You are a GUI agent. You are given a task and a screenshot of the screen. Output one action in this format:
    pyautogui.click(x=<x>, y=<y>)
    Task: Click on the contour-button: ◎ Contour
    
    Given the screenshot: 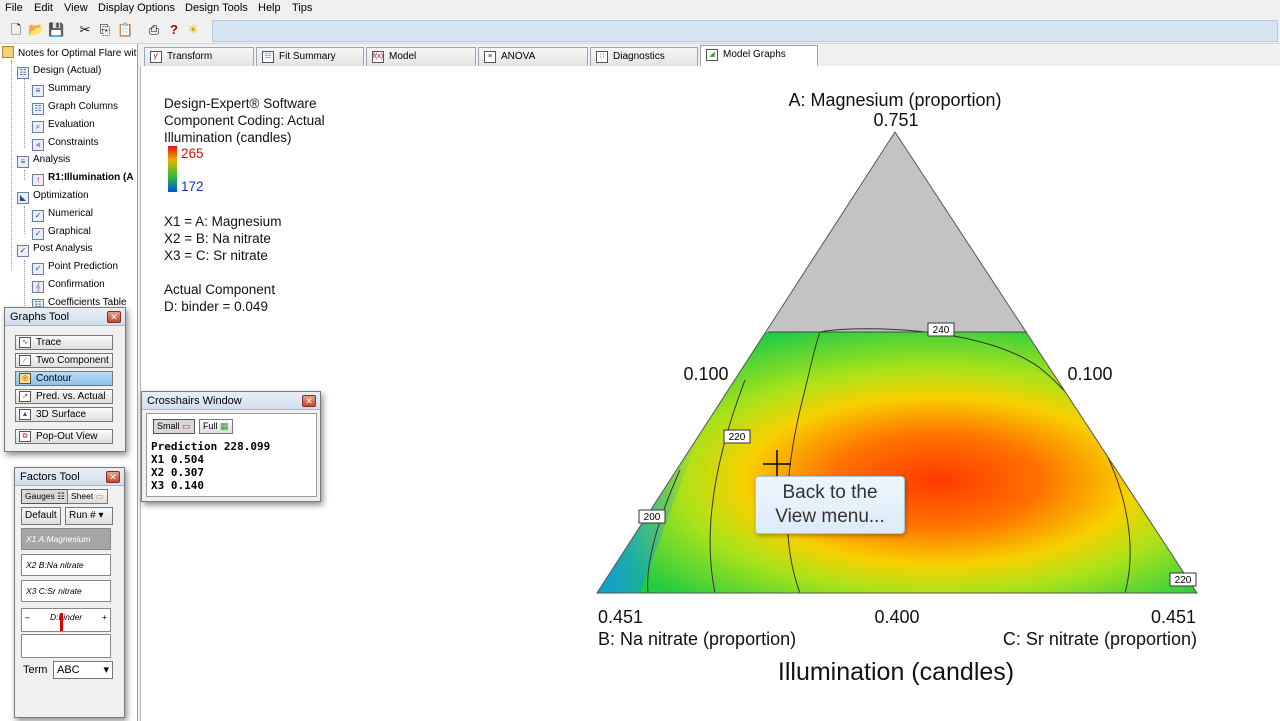 What is the action you would take?
    pyautogui.click(x=64, y=378)
    